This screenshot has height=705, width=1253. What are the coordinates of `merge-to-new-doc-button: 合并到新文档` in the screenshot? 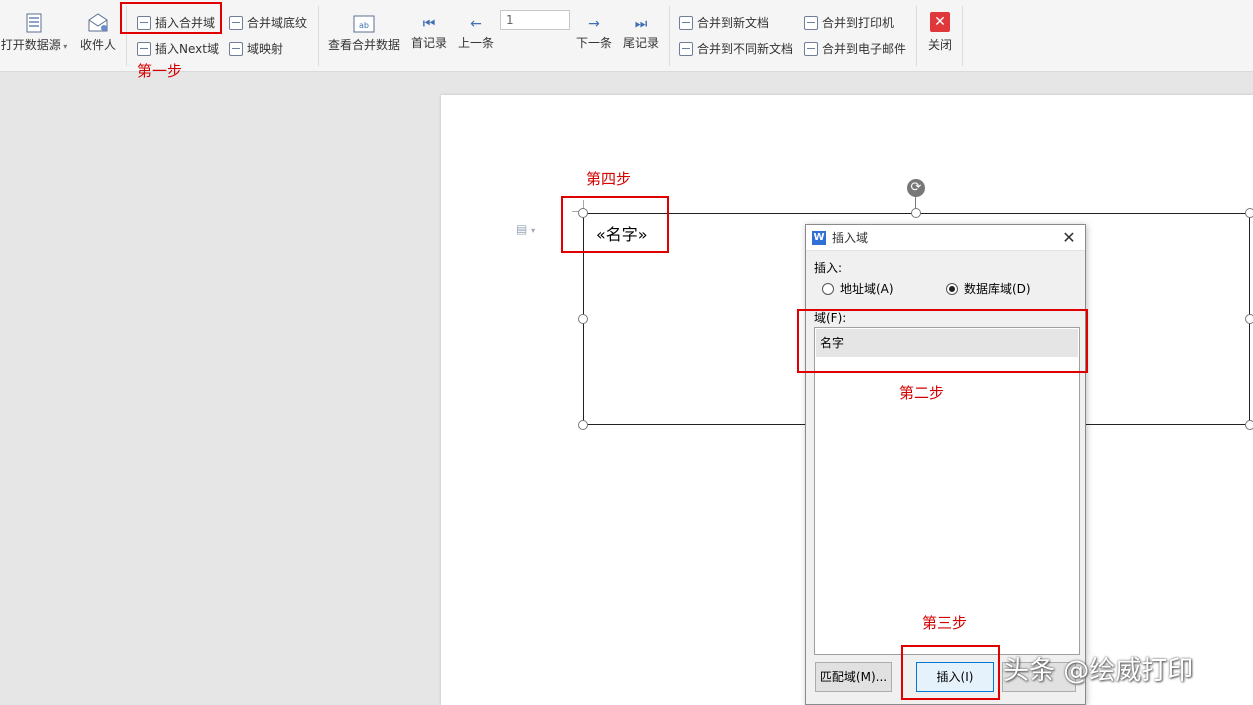 It's located at (724, 22).